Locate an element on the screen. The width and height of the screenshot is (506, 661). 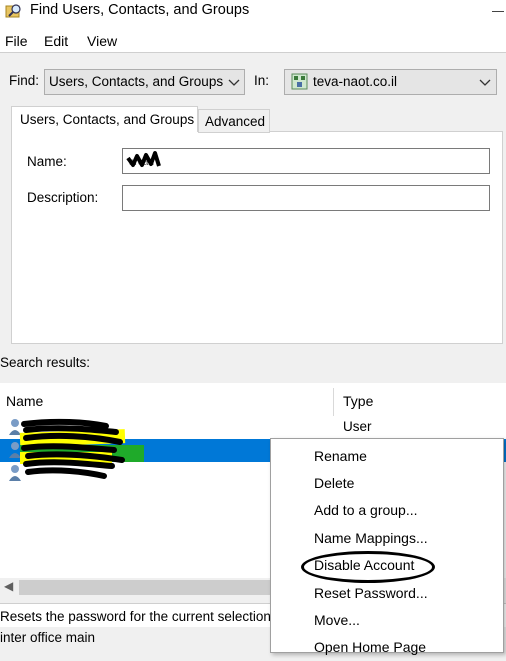
scroll-left-icon: ◀ is located at coordinates (8, 586).